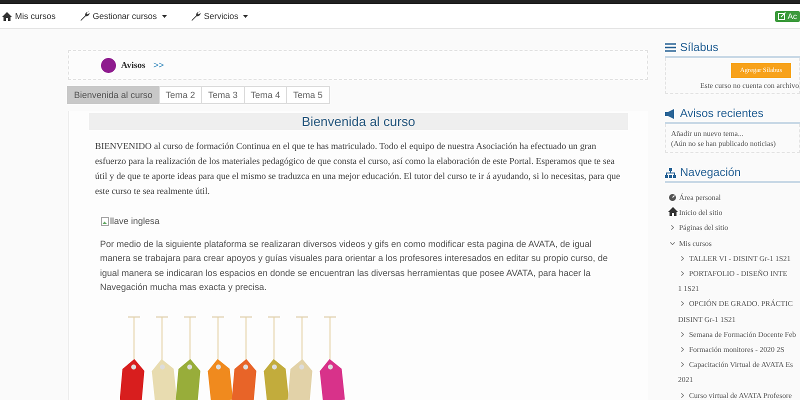 This screenshot has height=400, width=800. What do you see at coordinates (358, 169) in the screenshot?
I see `intro-paragraph: BIENVENIDO al curso de formación Continua en el que te has matriculado. Todo el equipo de nuestra Asociación ha efectuado un gran esfuerzo para la realización de los materiales pedagógico de que consta el curso, así como la elaboración de este Portal. Esperamos que te sea útil y de que te aporte ideas para que el mismo se traduzca en una mejor educación. El tutor del curso te ir á ayudando, si lo necesitas, para que este curso te sea realmente útil.` at bounding box center [358, 169].